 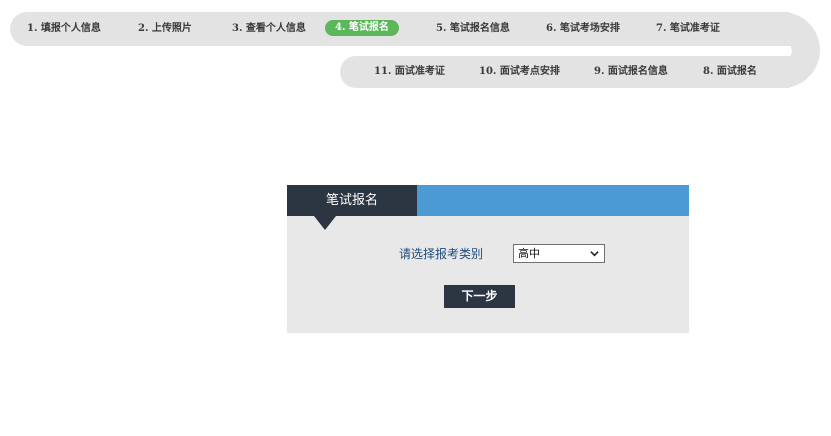 I want to click on step-interview-venue-arrangement: 10. 面试考点安排, so click(x=519, y=72).